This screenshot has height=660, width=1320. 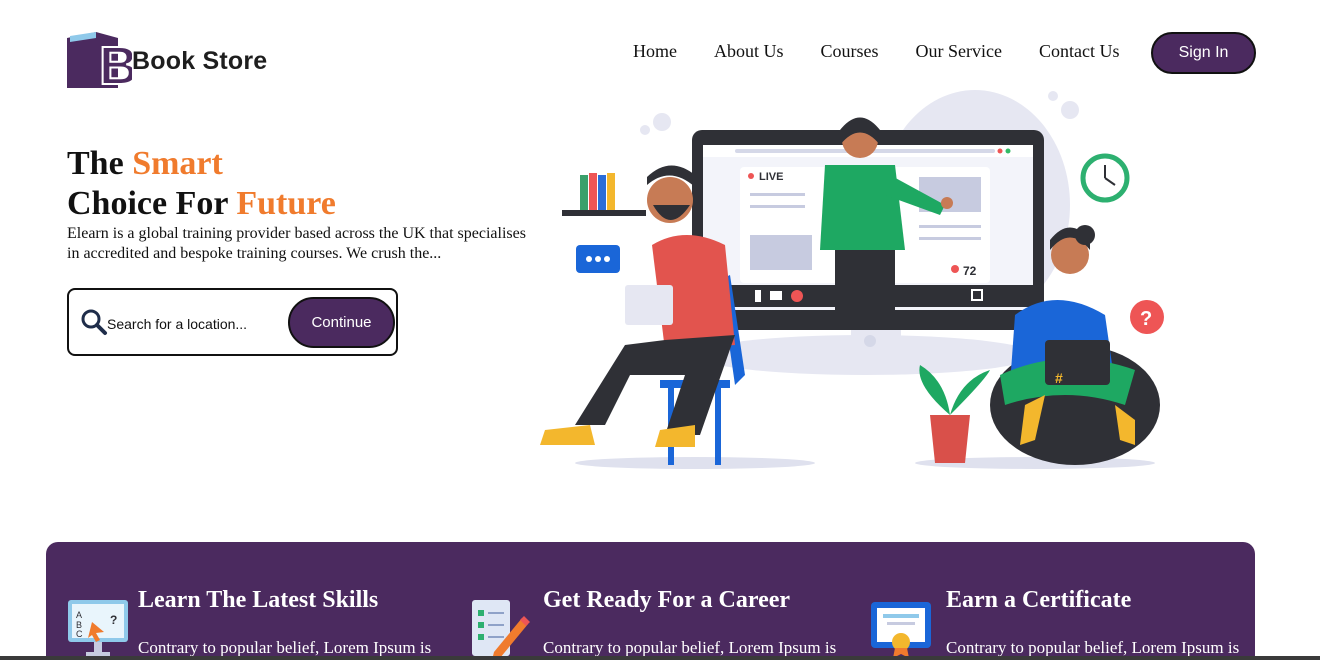 I want to click on continue-button: Continue, so click(x=341, y=322).